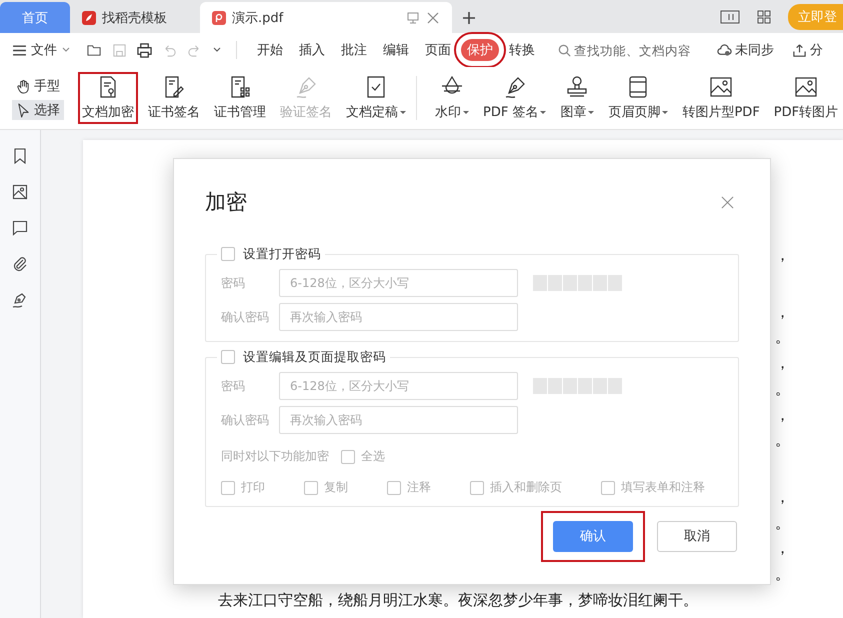 Image resolution: width=843 pixels, height=618 pixels. I want to click on bookmark-icon, so click(20, 156).